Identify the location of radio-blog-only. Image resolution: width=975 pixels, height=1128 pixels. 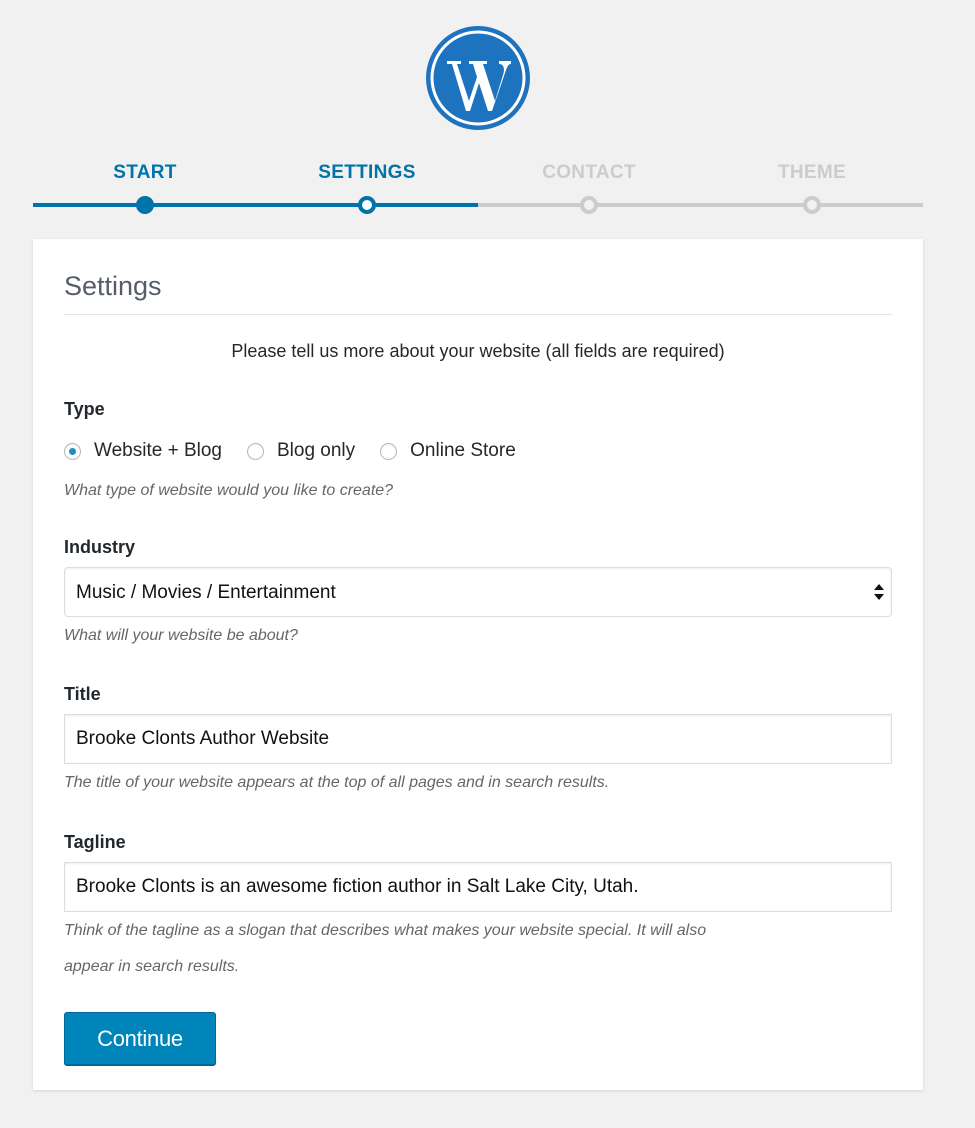
(255, 451).